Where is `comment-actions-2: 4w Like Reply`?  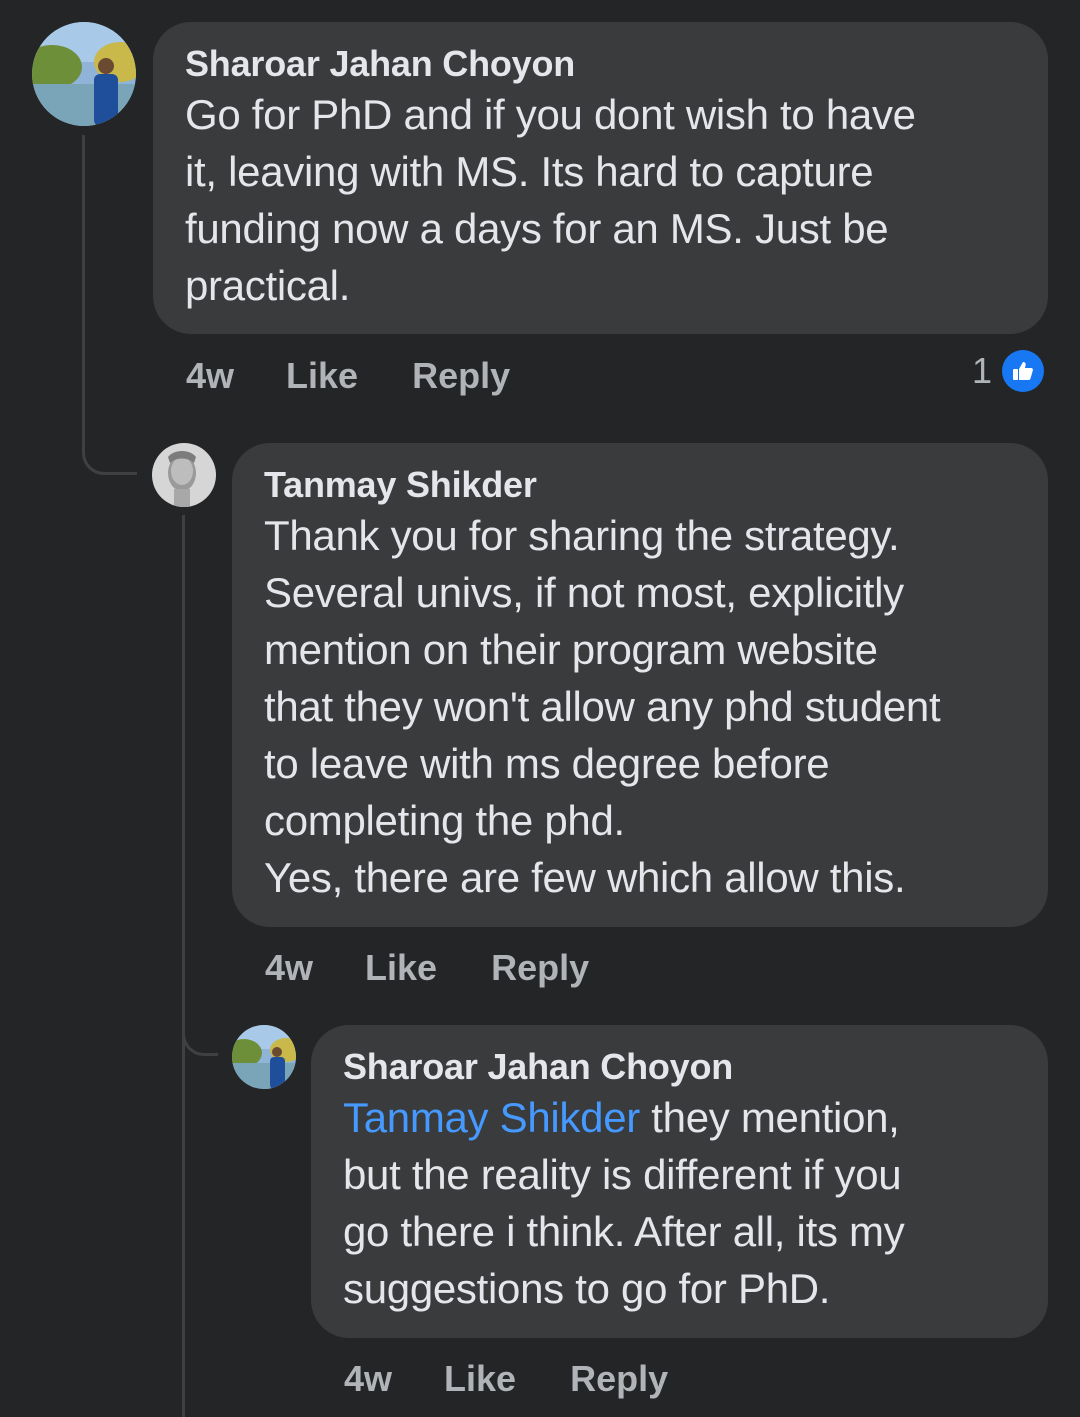
comment-actions-2: 4w Like Reply is located at coordinates (427, 968).